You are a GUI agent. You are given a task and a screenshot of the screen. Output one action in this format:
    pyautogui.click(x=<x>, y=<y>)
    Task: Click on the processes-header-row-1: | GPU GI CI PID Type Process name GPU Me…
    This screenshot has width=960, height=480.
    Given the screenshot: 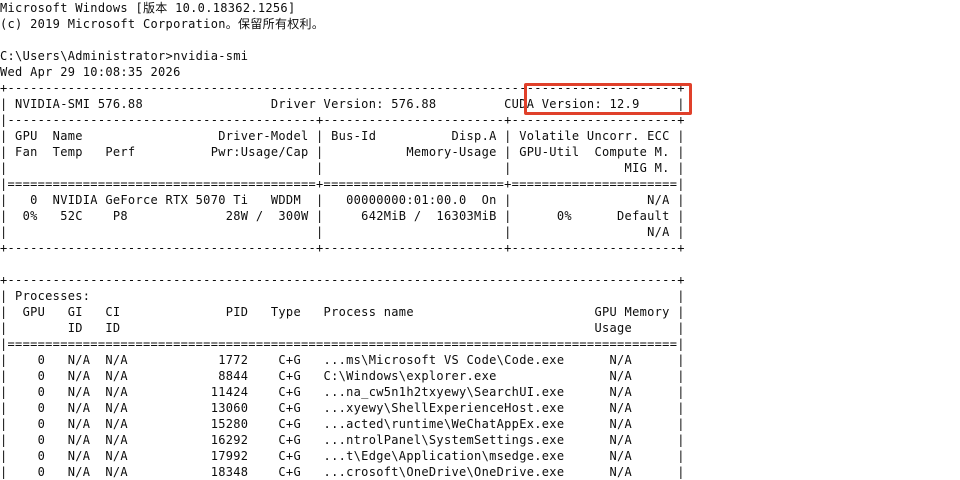 What is the action you would take?
    pyautogui.click(x=342, y=312)
    